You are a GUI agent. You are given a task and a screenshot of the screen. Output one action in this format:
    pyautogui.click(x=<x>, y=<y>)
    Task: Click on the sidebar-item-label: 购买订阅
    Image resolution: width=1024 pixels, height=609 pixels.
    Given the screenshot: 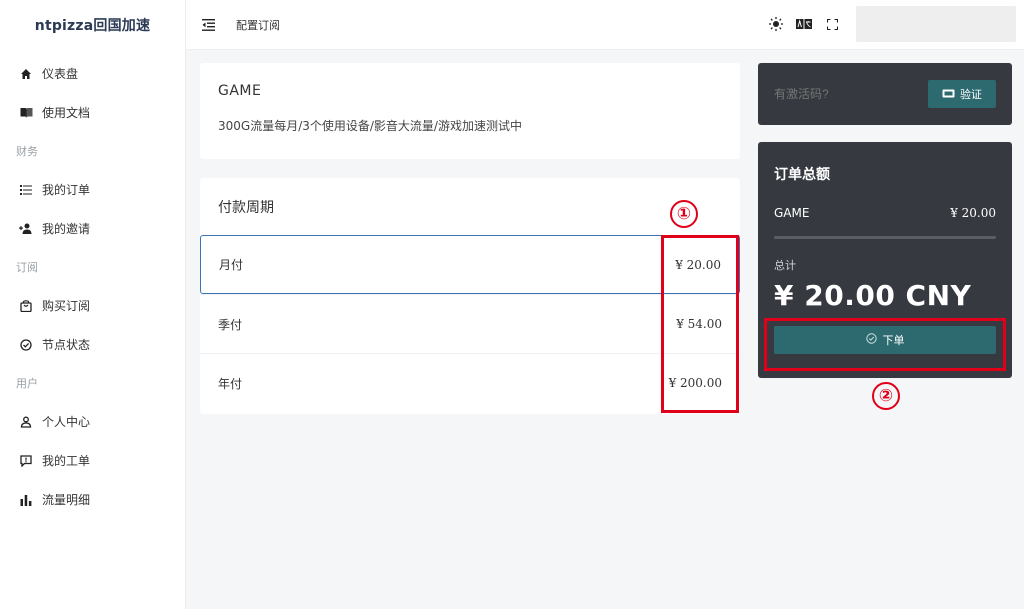 What is the action you would take?
    pyautogui.click(x=66, y=306)
    